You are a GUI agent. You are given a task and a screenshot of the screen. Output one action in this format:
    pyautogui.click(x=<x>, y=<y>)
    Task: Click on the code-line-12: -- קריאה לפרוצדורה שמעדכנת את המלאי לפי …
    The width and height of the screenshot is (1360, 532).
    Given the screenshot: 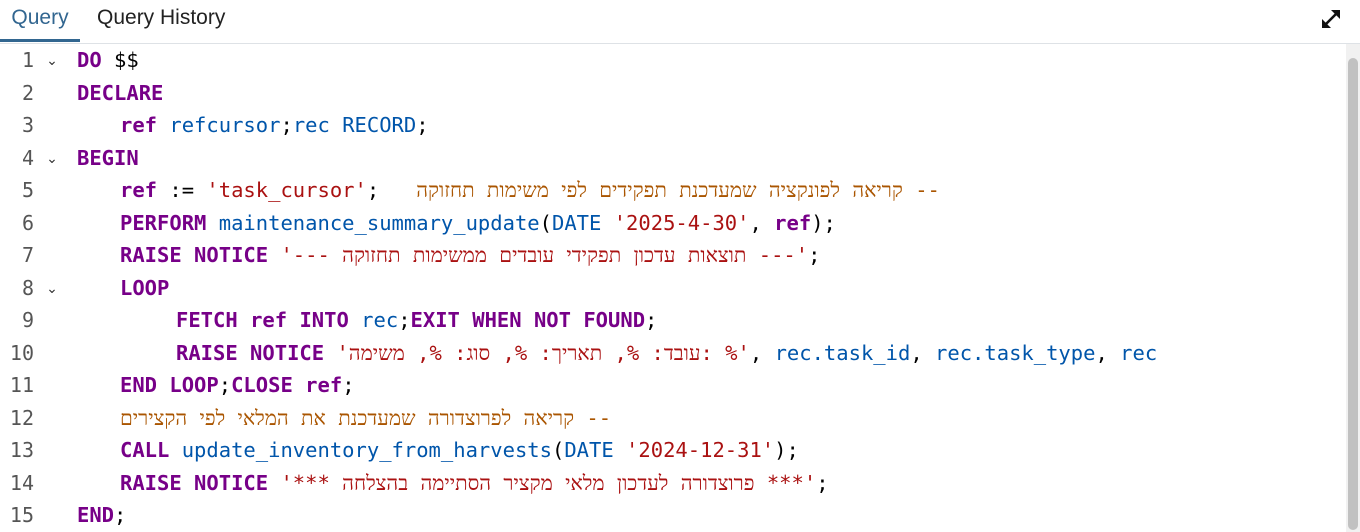 What is the action you would take?
    pyautogui.click(x=366, y=417)
    